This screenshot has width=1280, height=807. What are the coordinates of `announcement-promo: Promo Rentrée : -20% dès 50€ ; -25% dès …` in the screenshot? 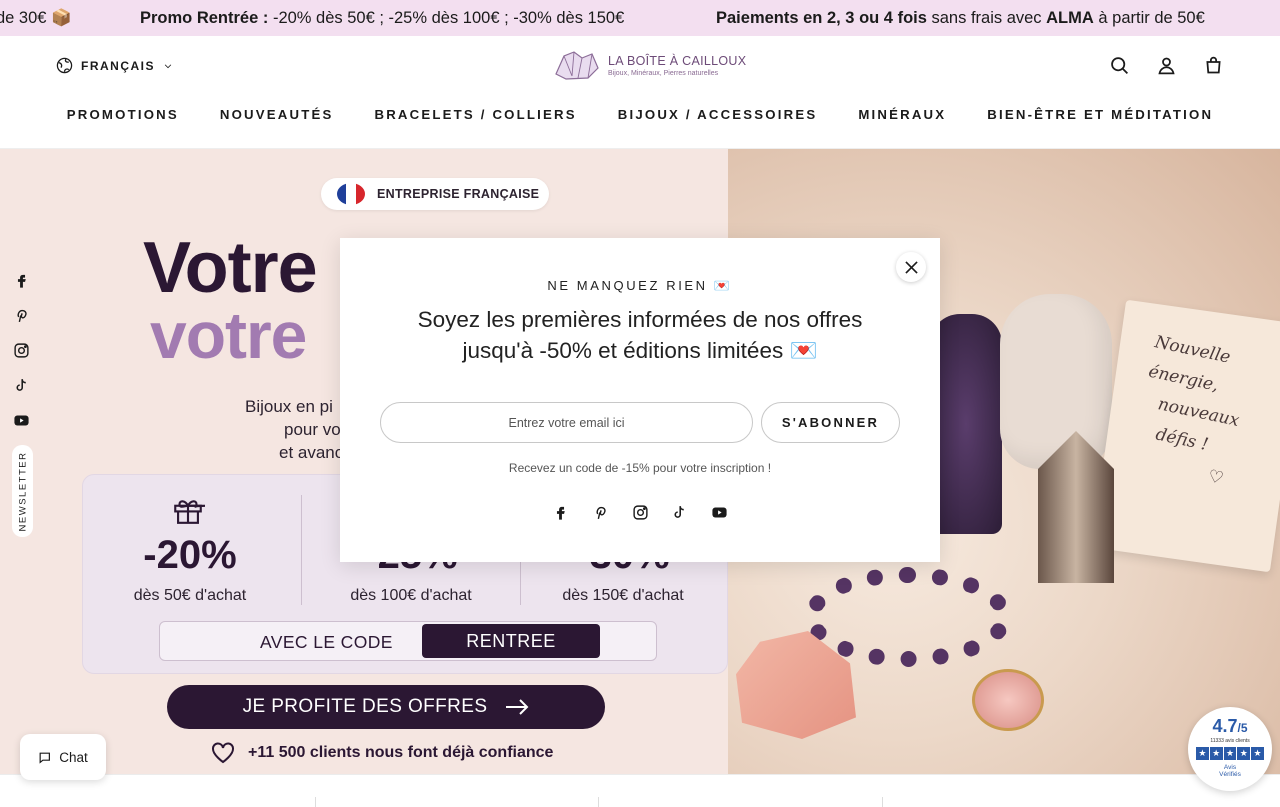 It's located at (382, 18).